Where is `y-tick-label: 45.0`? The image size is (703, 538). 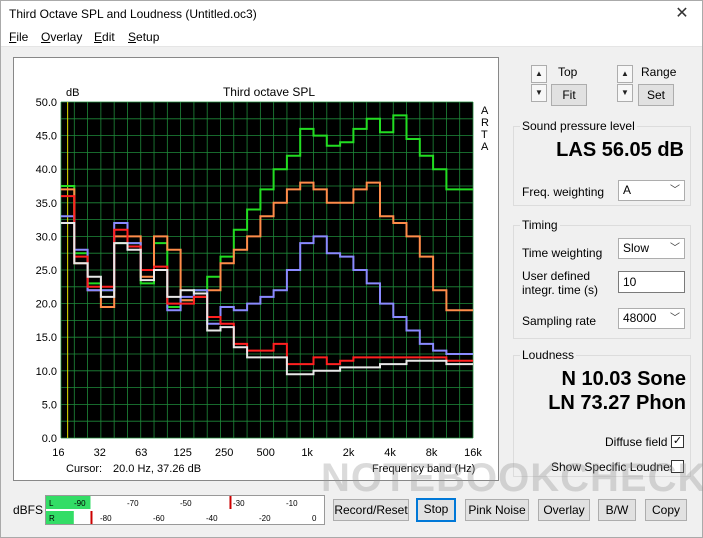
y-tick-label: 45.0 is located at coordinates (46, 137).